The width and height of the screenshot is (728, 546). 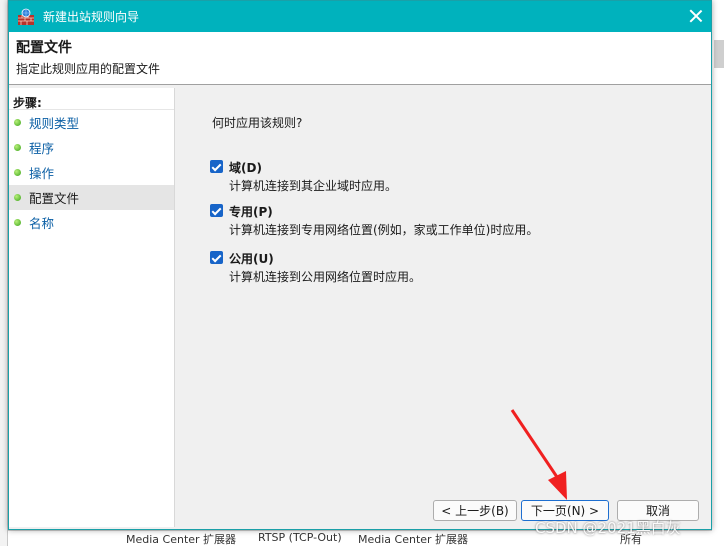 What do you see at coordinates (475, 510) in the screenshot?
I see `back-button: < 上一步(B)` at bounding box center [475, 510].